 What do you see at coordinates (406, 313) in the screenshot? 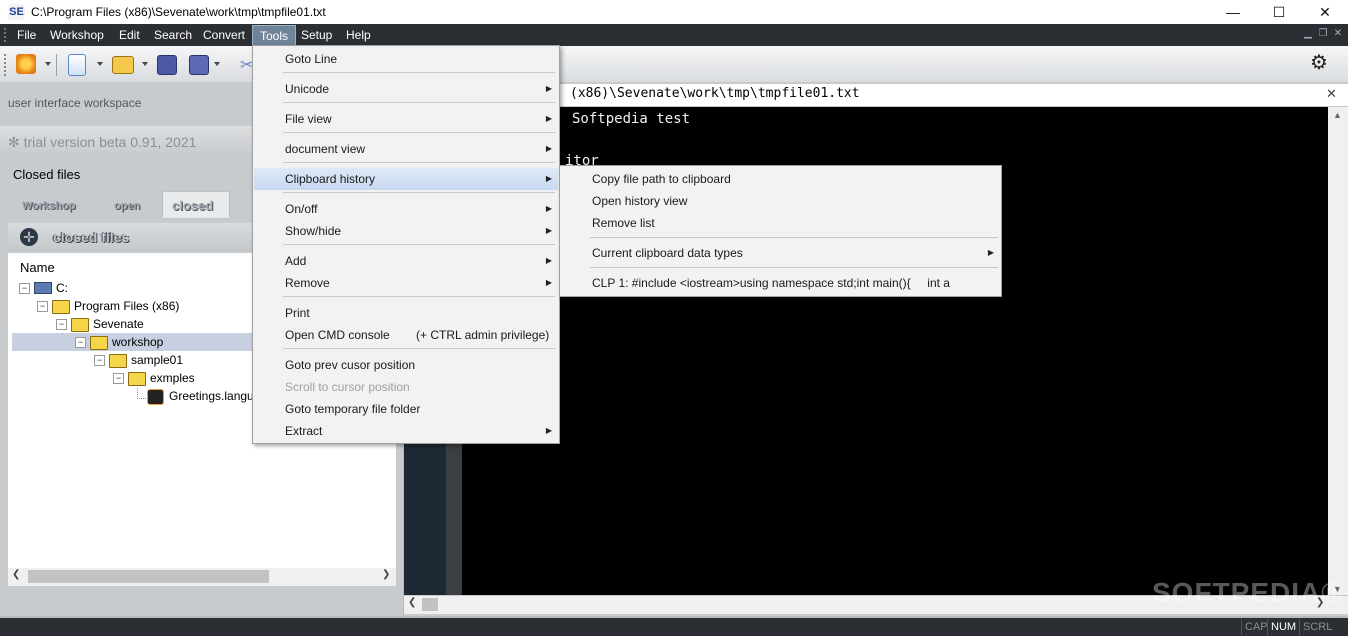
I see `menu-item-print: Print` at bounding box center [406, 313].